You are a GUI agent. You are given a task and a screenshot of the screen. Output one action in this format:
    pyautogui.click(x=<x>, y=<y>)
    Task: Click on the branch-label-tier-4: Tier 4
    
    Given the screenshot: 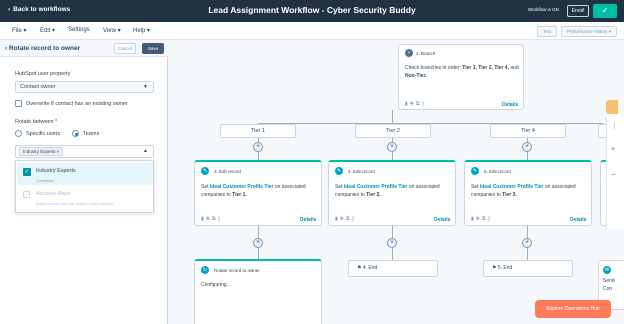 What is the action you would take?
    pyautogui.click(x=528, y=131)
    